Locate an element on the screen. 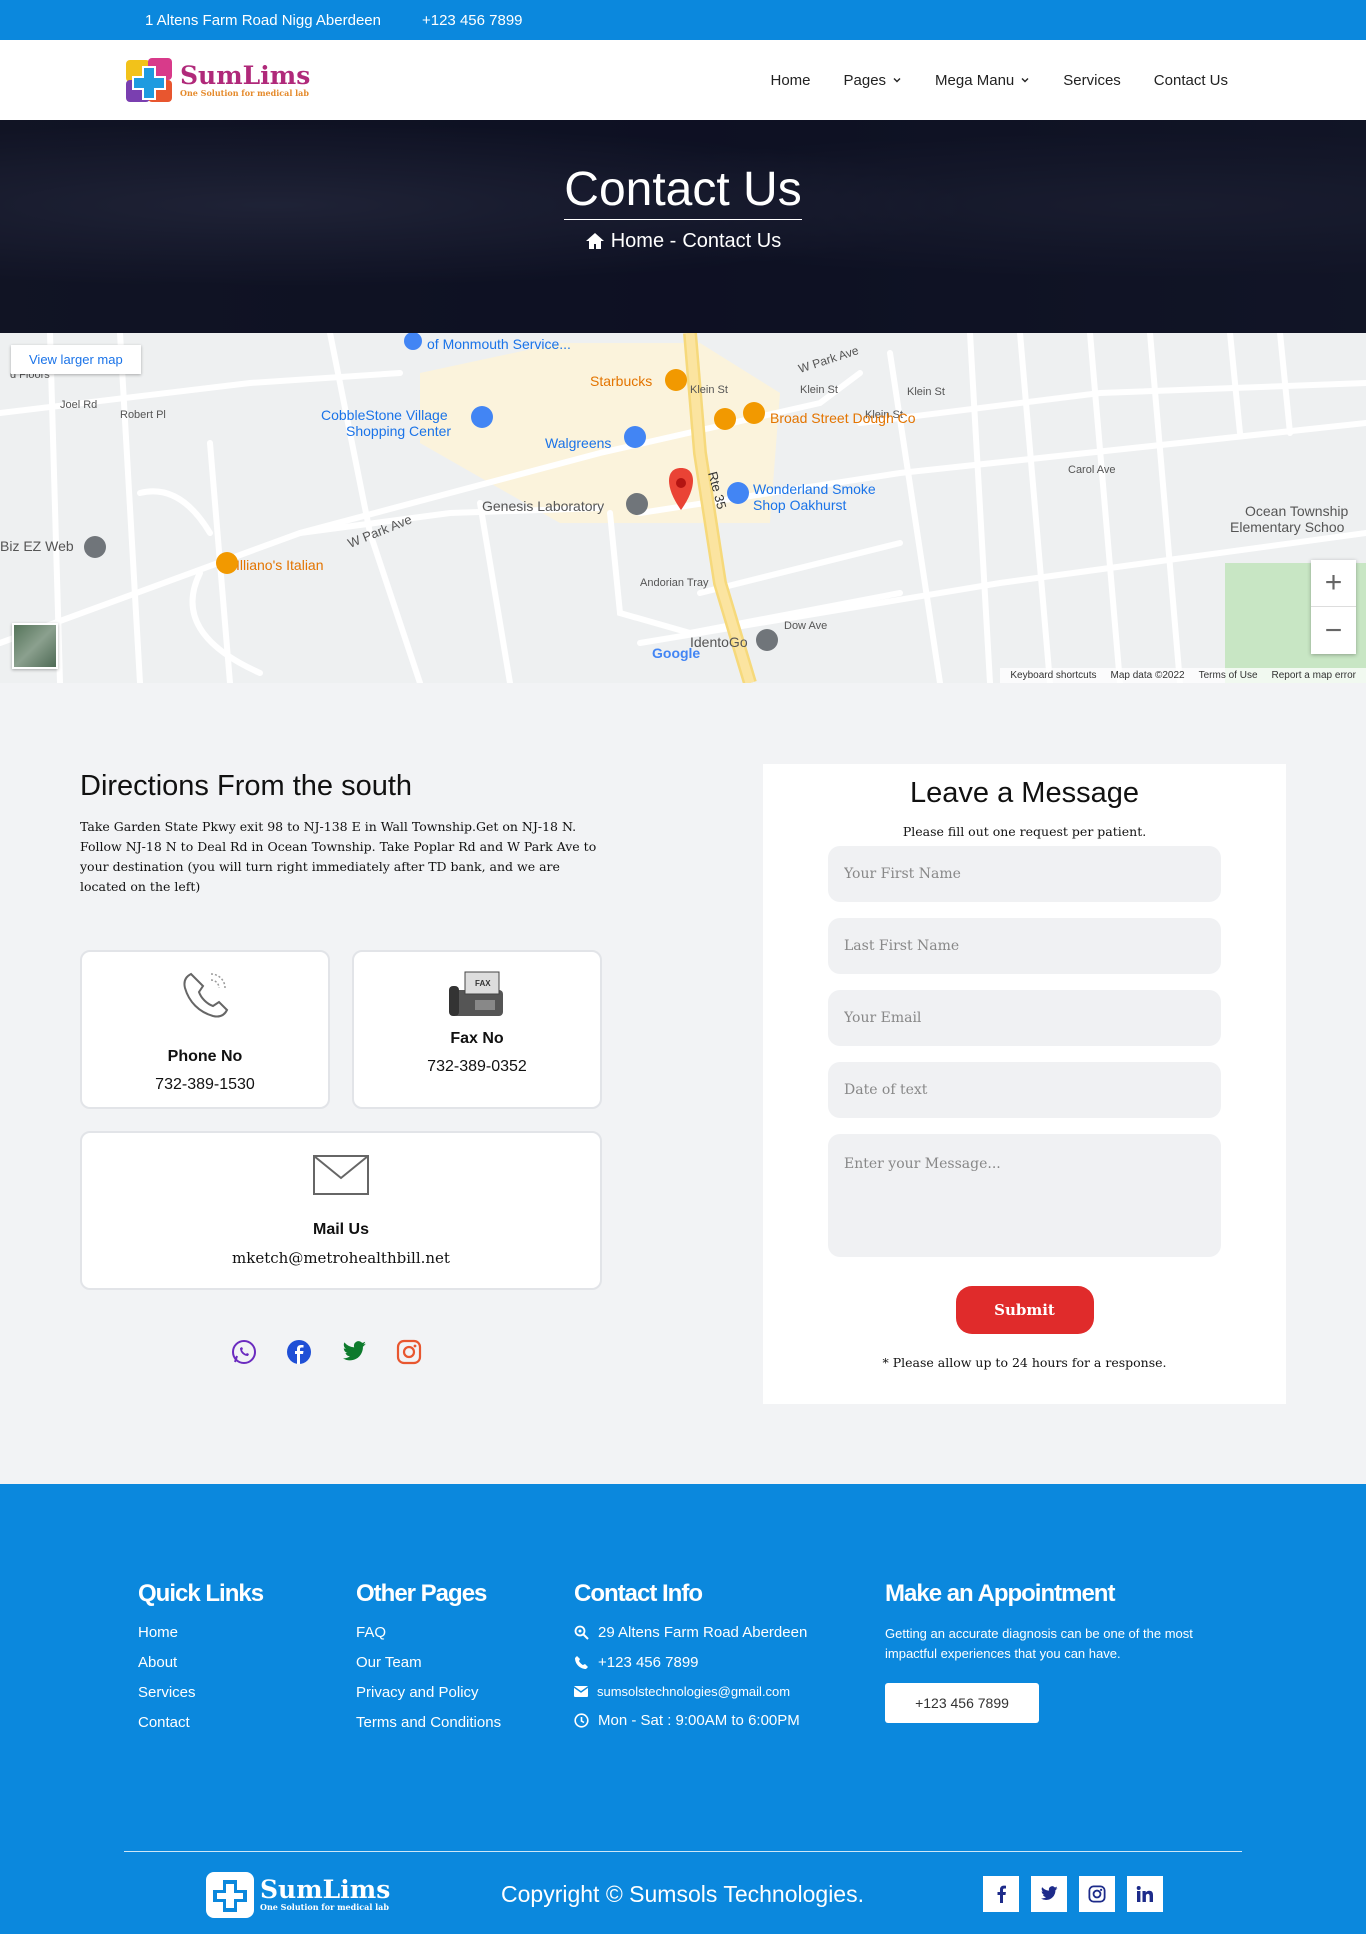 This screenshot has width=1366, height=1934. footer-link-privacy: Privacy and Policy is located at coordinates (465, 1692).